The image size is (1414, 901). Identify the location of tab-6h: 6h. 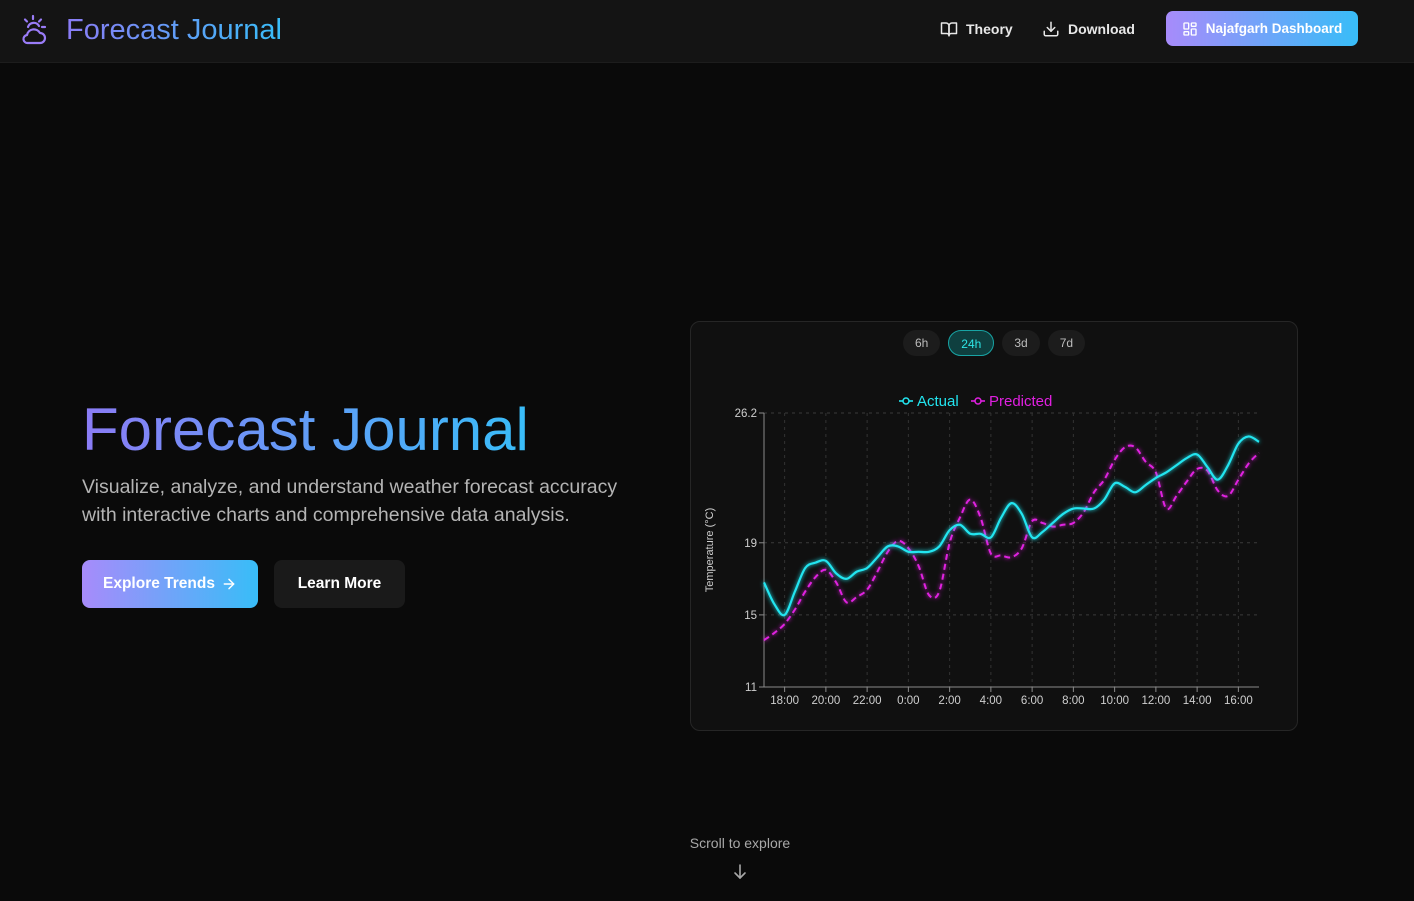
(921, 343).